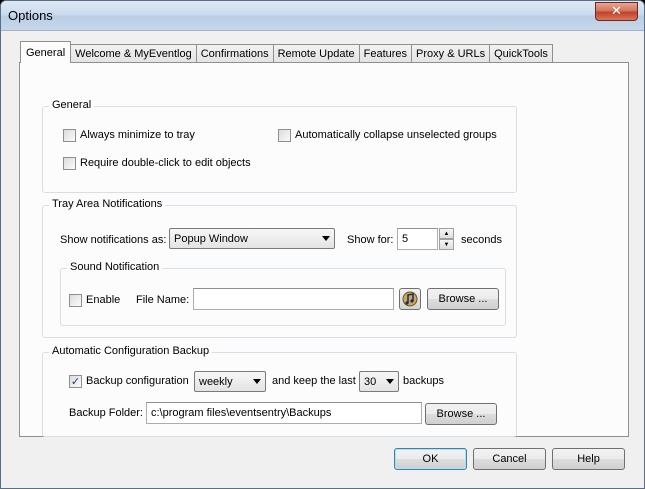 The width and height of the screenshot is (645, 489). I want to click on tab-label: Confirmations, so click(234, 54).